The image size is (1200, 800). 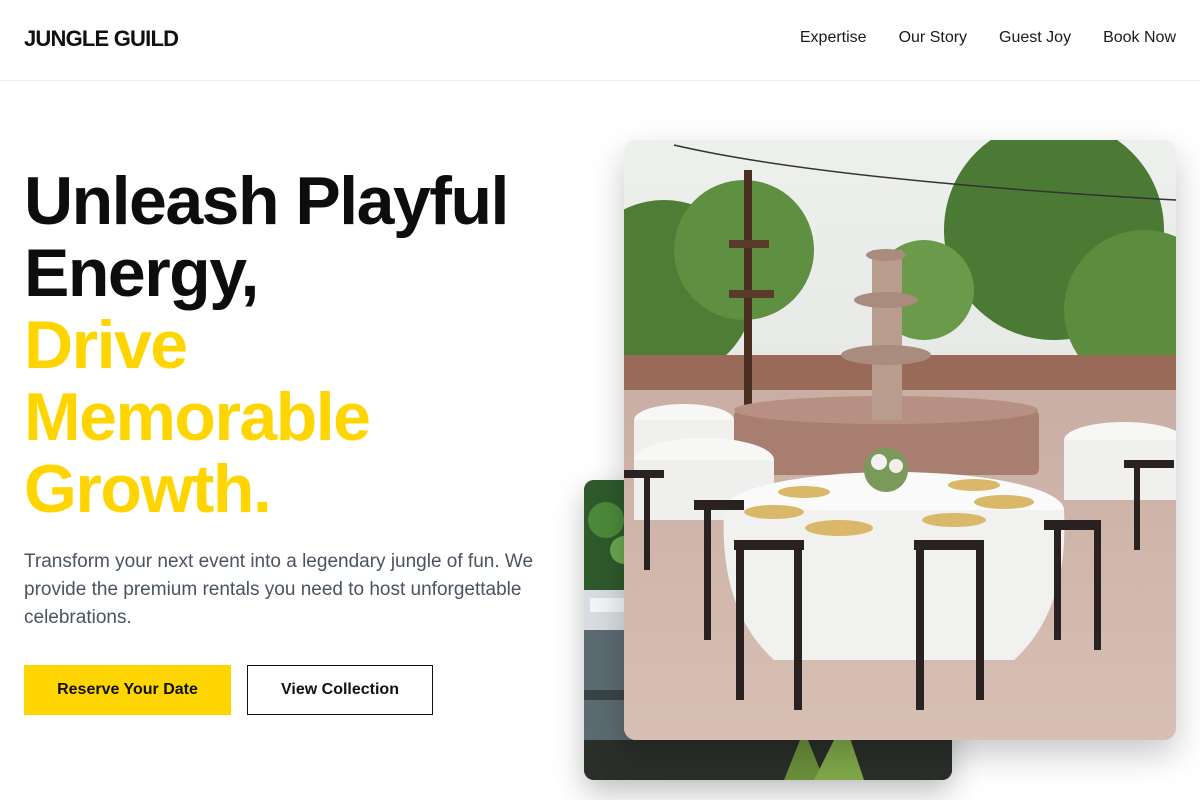 What do you see at coordinates (106, 345) in the screenshot?
I see `headline-accent-line-1: Drive` at bounding box center [106, 345].